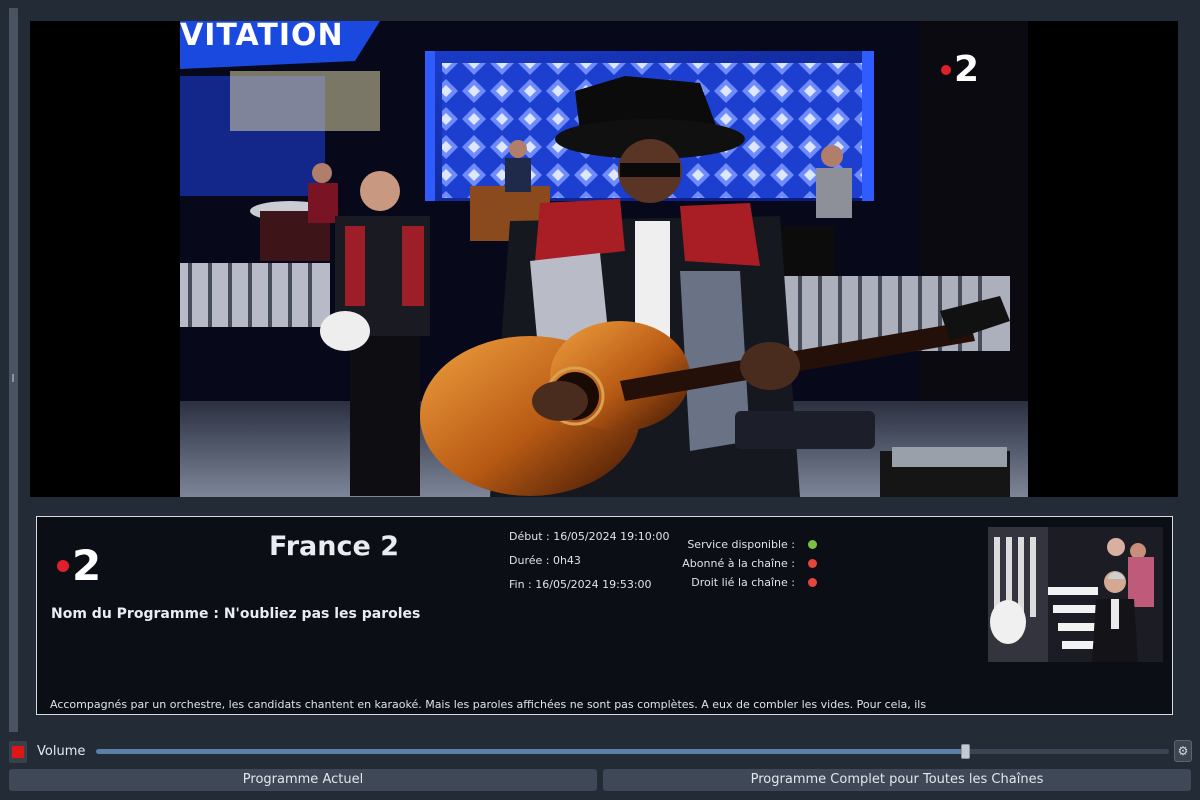 Image resolution: width=1200 pixels, height=800 pixels. What do you see at coordinates (812, 582) in the screenshot?
I see `status-rights-dot` at bounding box center [812, 582].